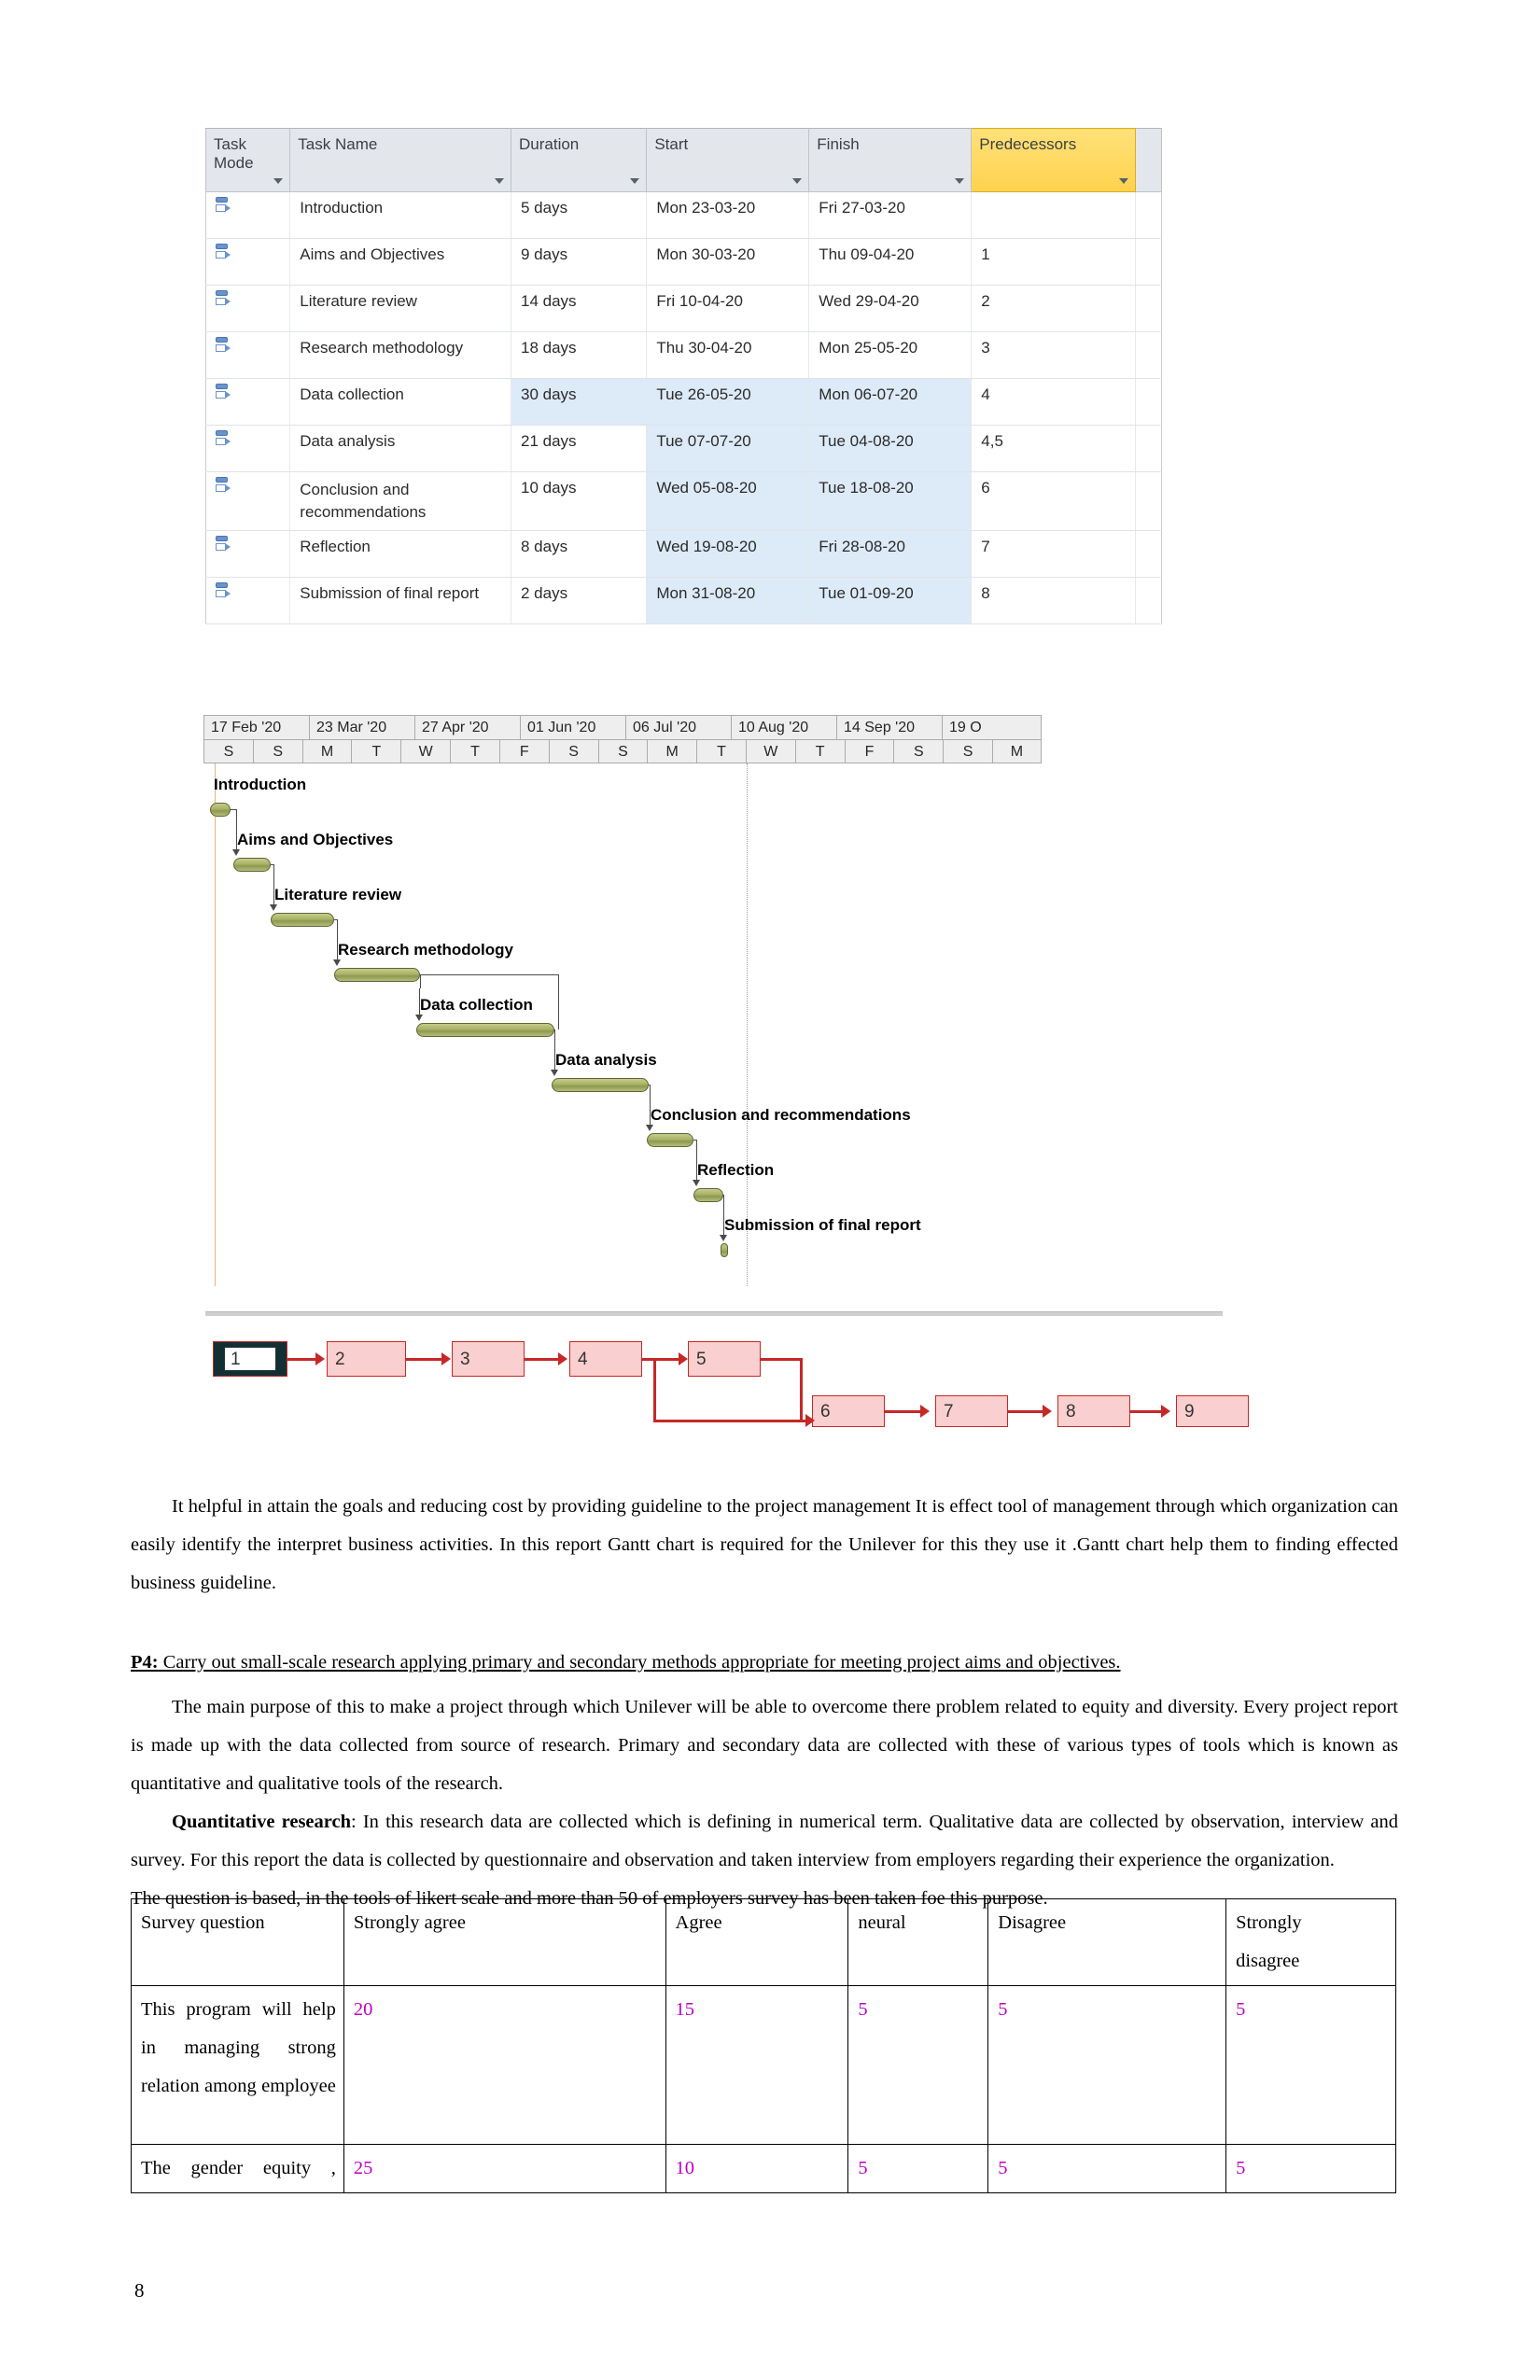  What do you see at coordinates (848, 1411) in the screenshot?
I see `network-node: 6` at bounding box center [848, 1411].